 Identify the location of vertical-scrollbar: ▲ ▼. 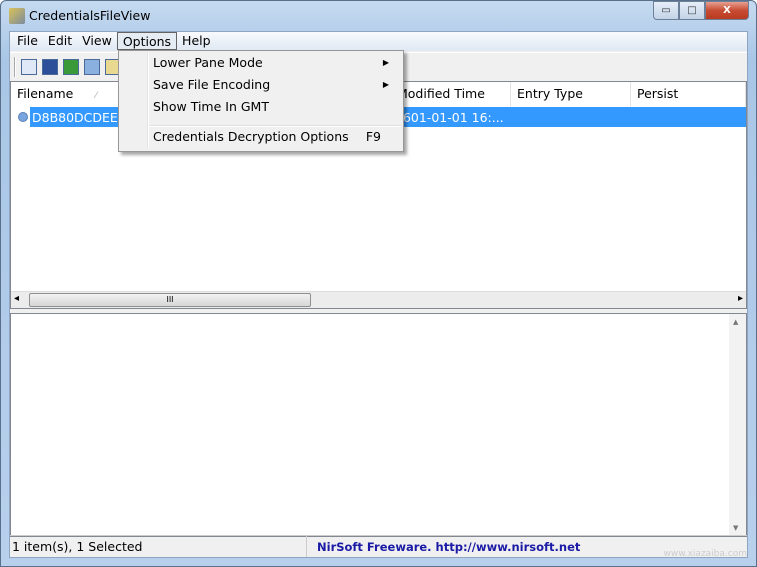
(737, 425).